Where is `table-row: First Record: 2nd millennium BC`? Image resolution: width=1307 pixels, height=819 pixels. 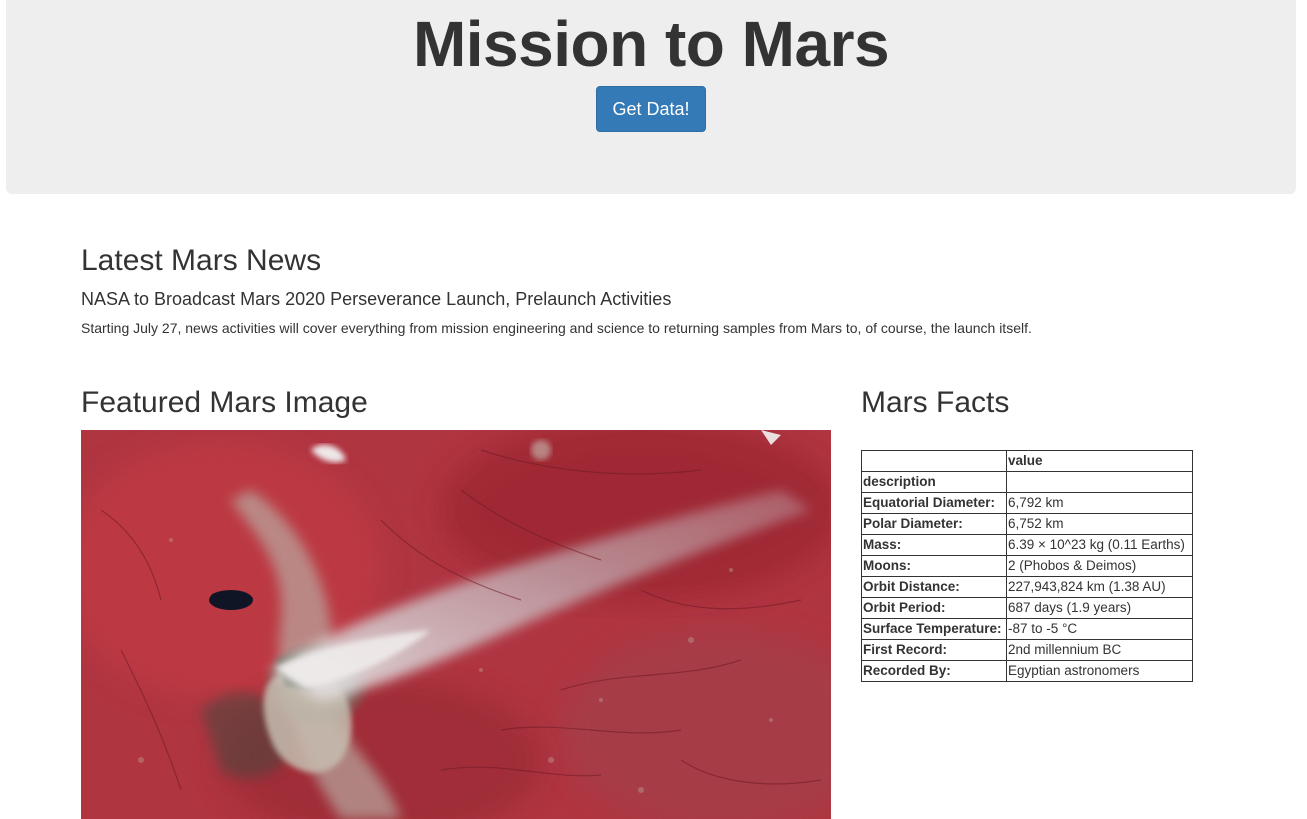 table-row: First Record: 2nd millennium BC is located at coordinates (1027, 650).